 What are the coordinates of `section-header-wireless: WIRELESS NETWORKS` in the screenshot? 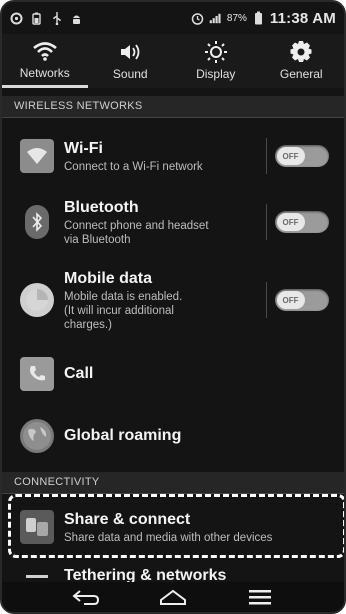 It's located at (173, 107).